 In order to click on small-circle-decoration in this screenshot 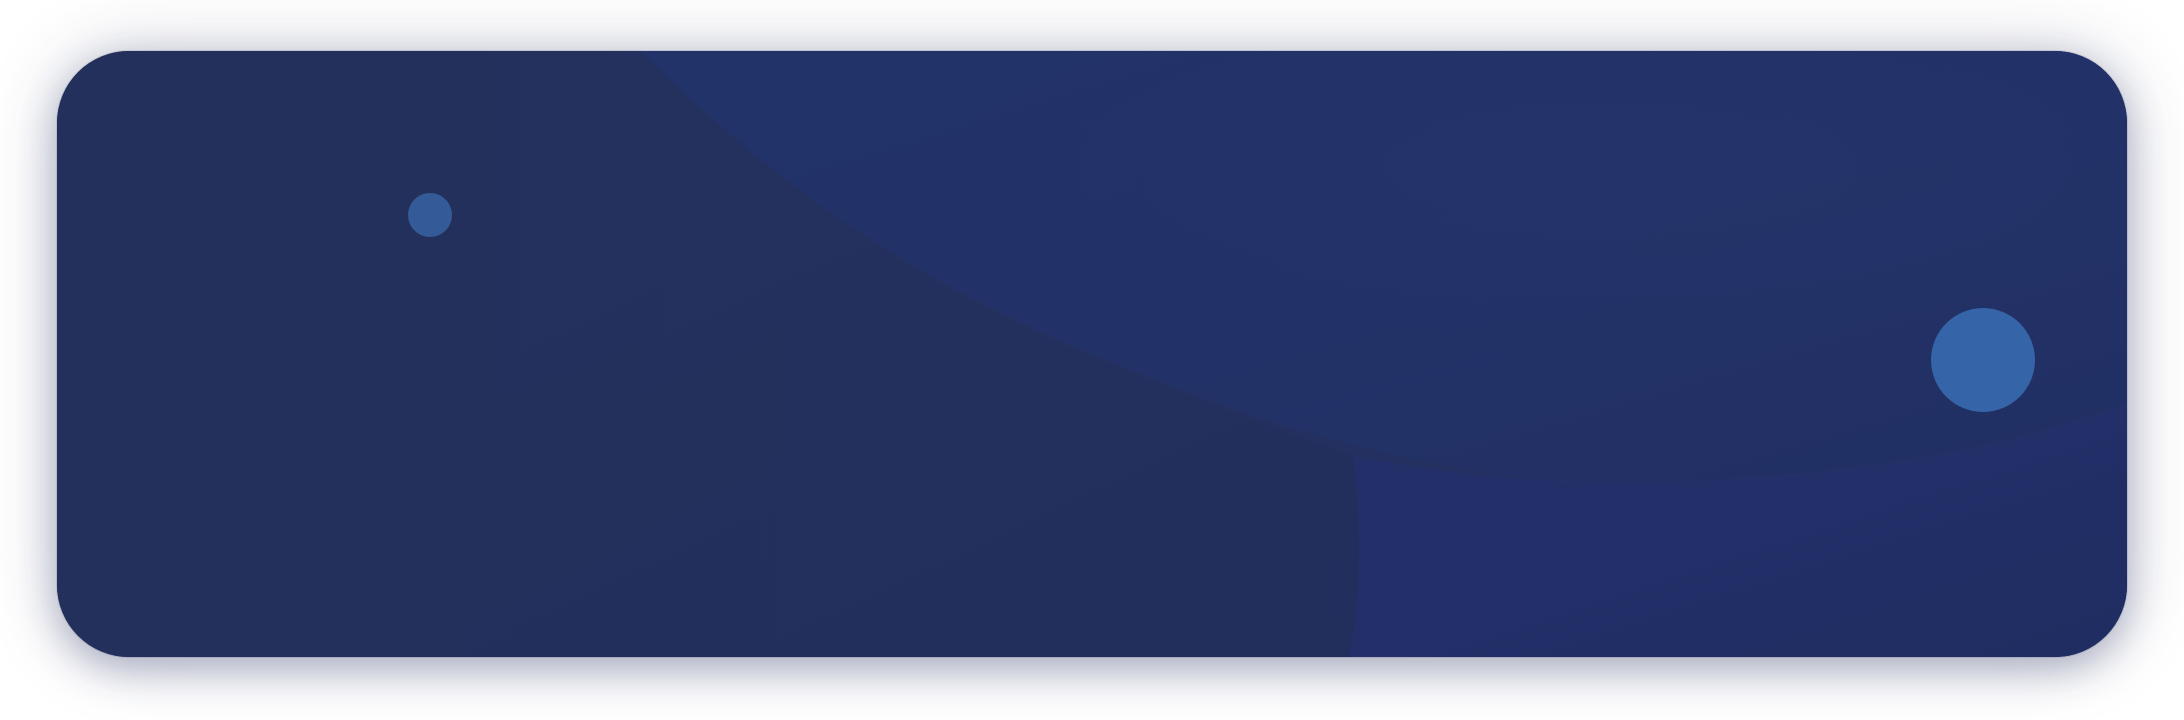, I will do `click(430, 215)`.